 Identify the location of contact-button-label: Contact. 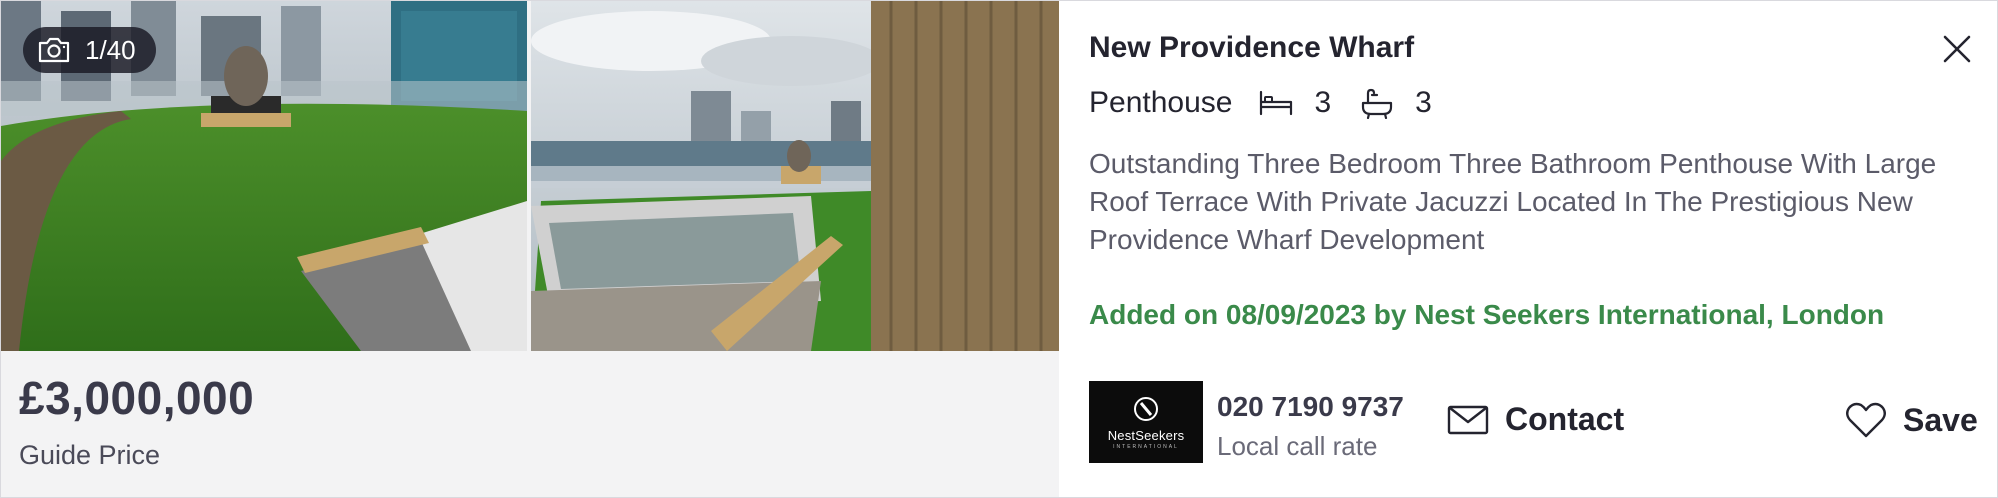
(1565, 419).